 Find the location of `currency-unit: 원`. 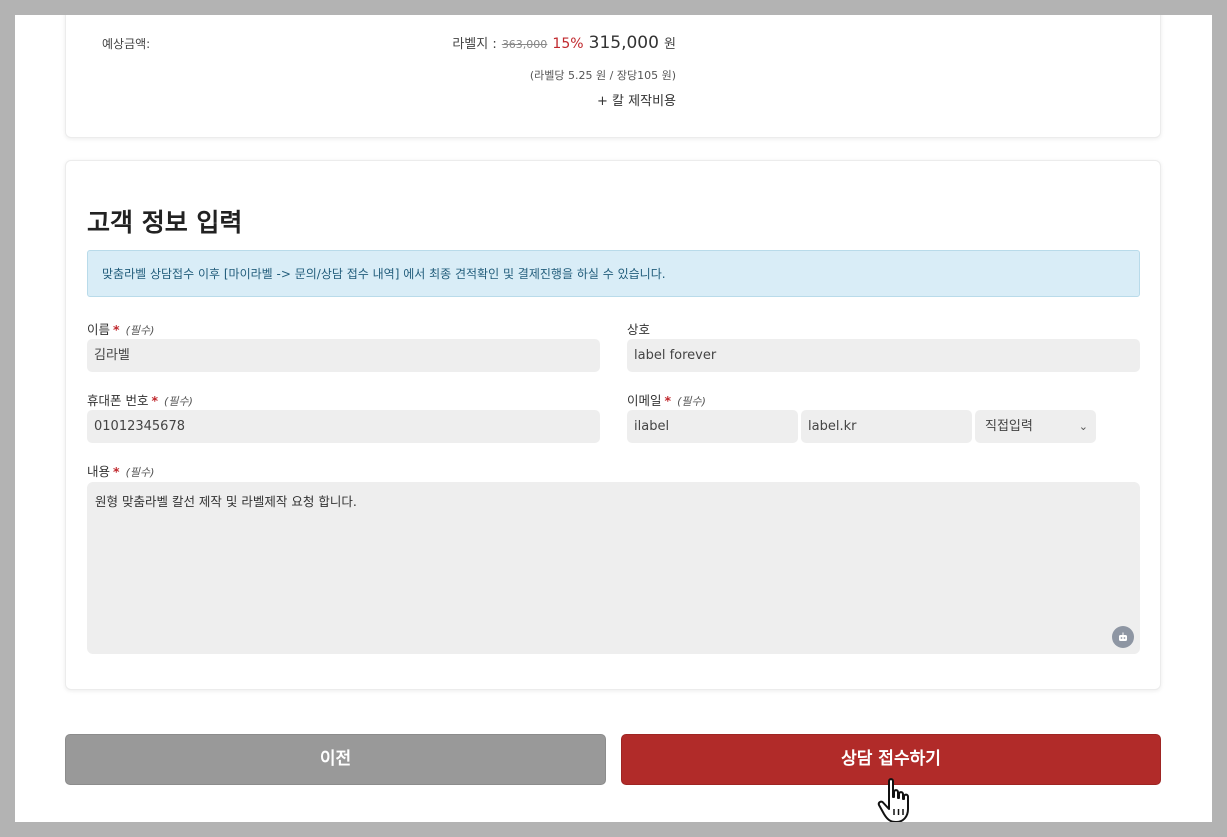

currency-unit: 원 is located at coordinates (670, 44).